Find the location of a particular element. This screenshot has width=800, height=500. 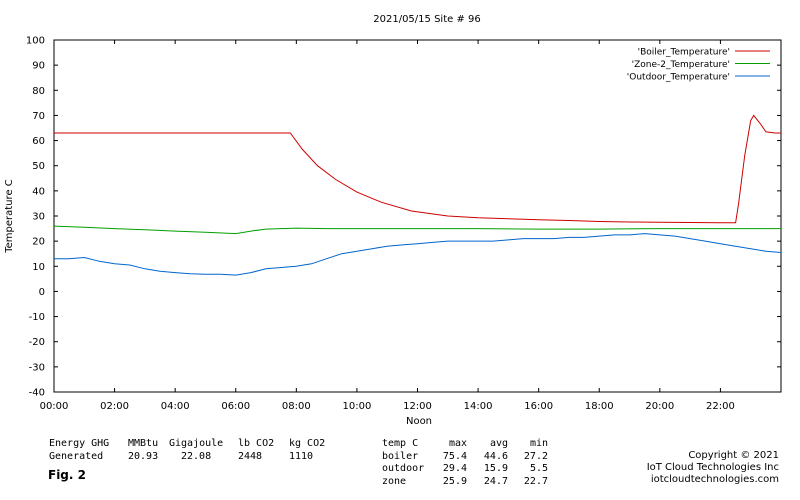

x-tick-label: 10:00 is located at coordinates (357, 406).